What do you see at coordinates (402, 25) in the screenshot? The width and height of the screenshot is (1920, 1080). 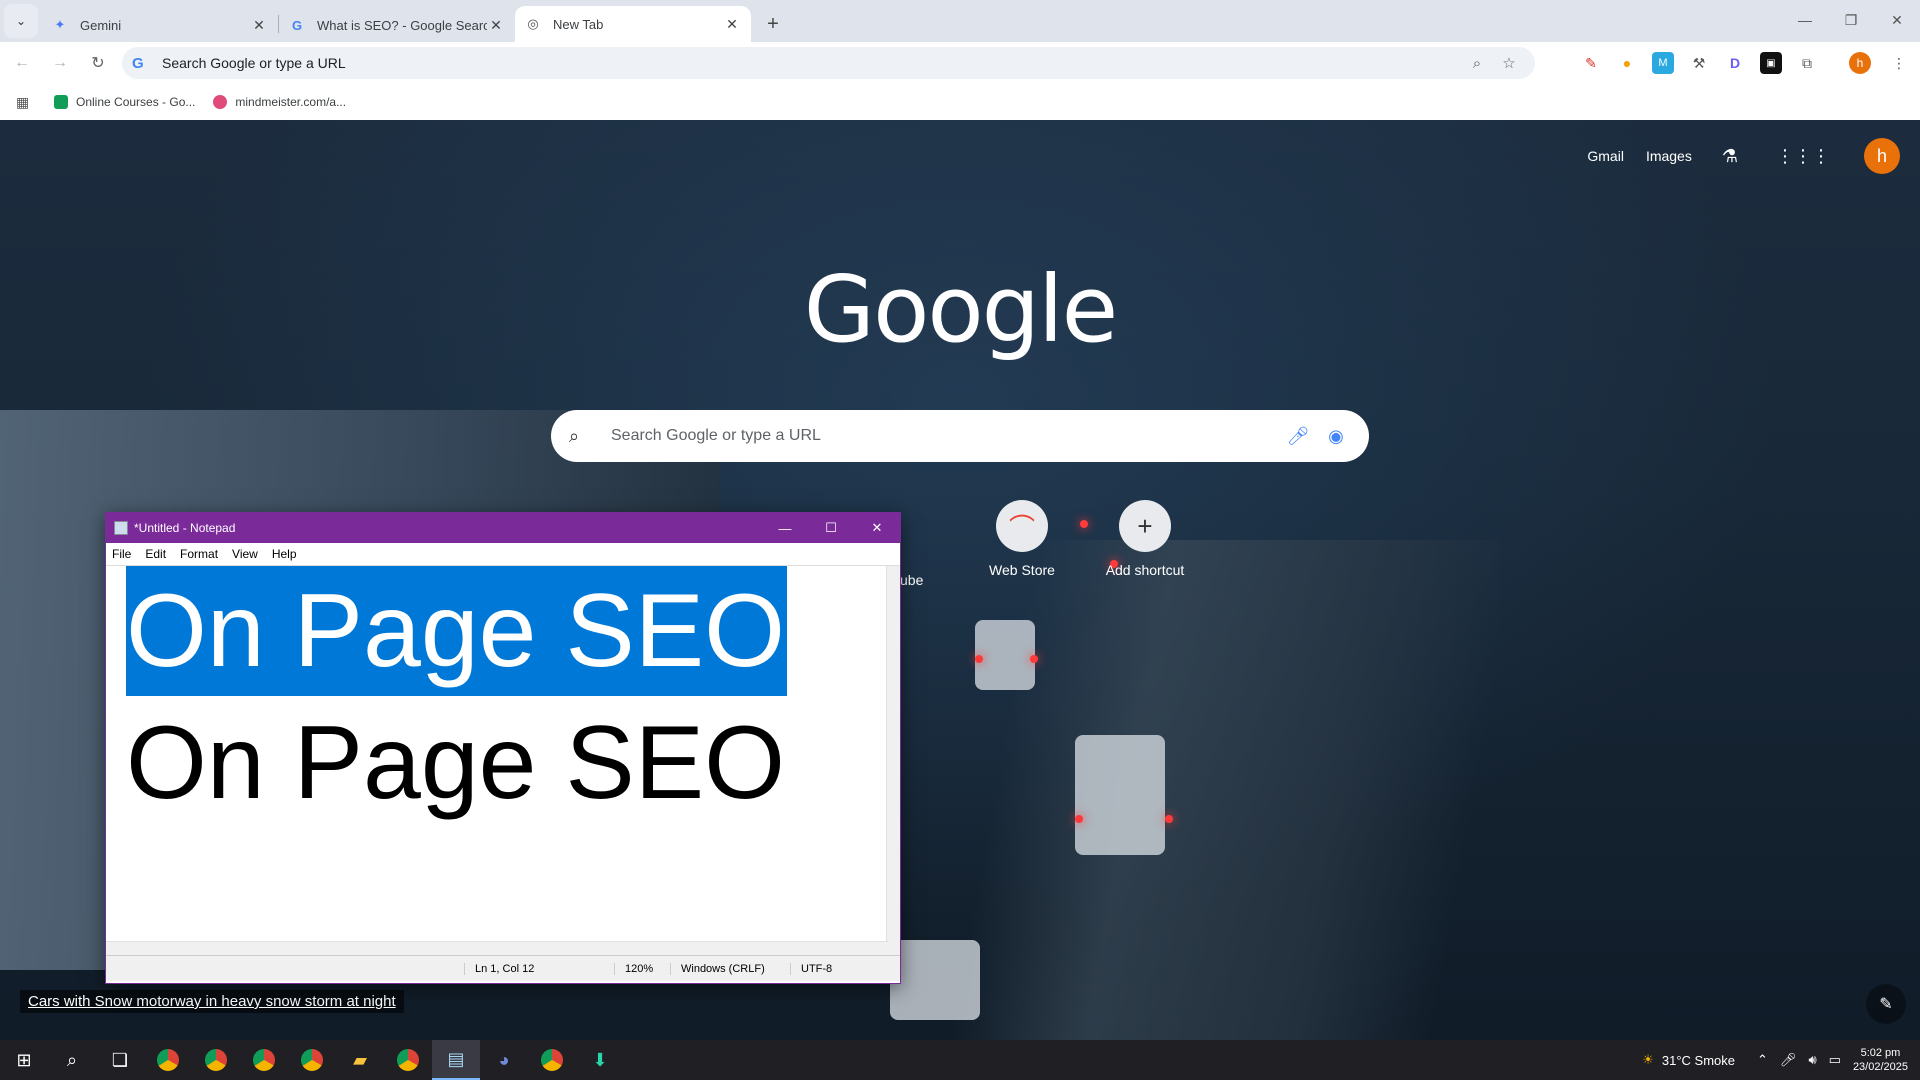 I see `tab-label: What is SEO? - Google Search` at bounding box center [402, 25].